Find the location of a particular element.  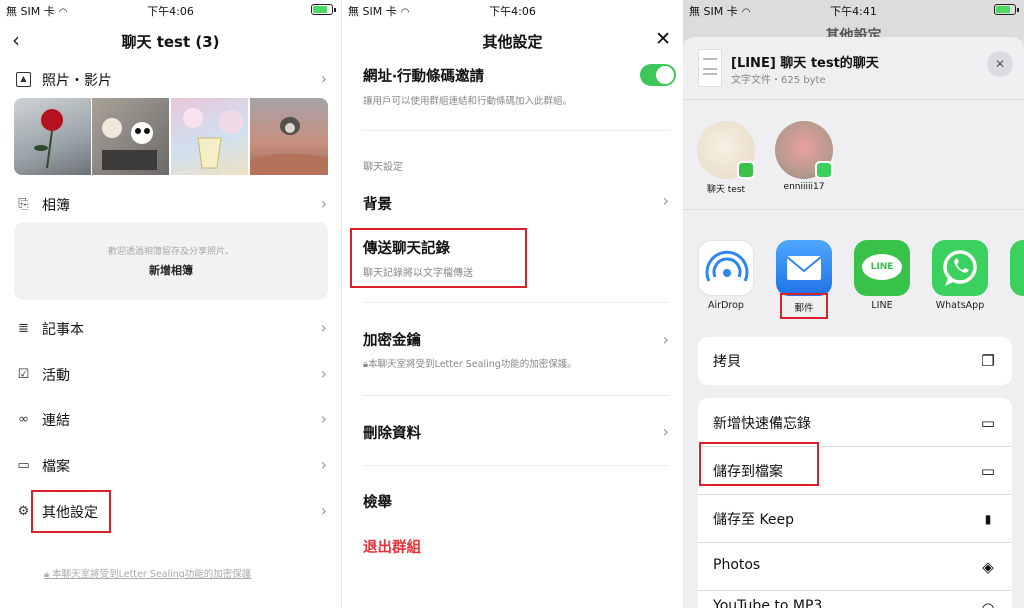

line-badge-icon is located at coordinates (746, 170).